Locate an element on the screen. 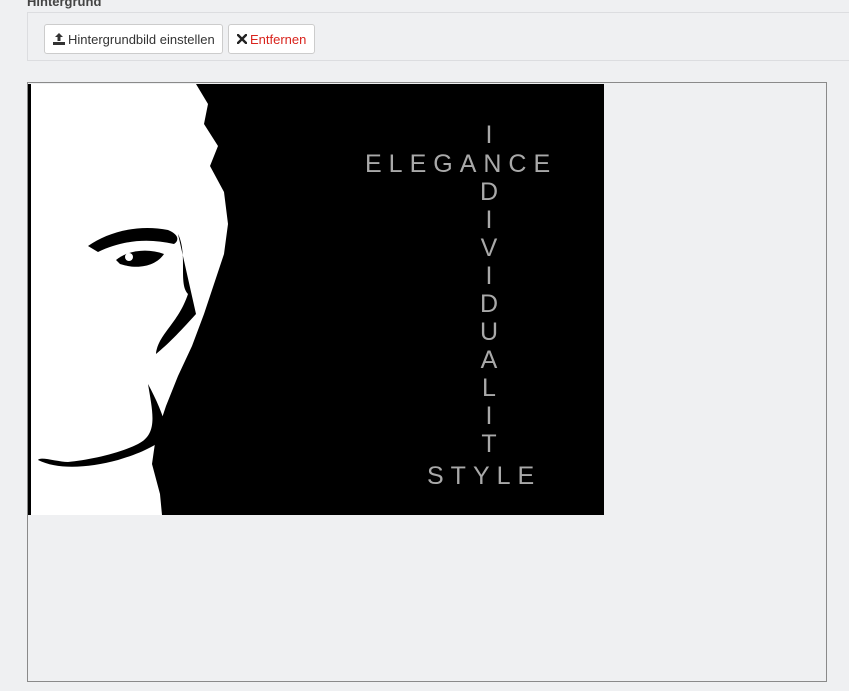 The height and width of the screenshot is (691, 849). background-toolbar: Hintergrundbild einstellen Entfernen is located at coordinates (438, 36).